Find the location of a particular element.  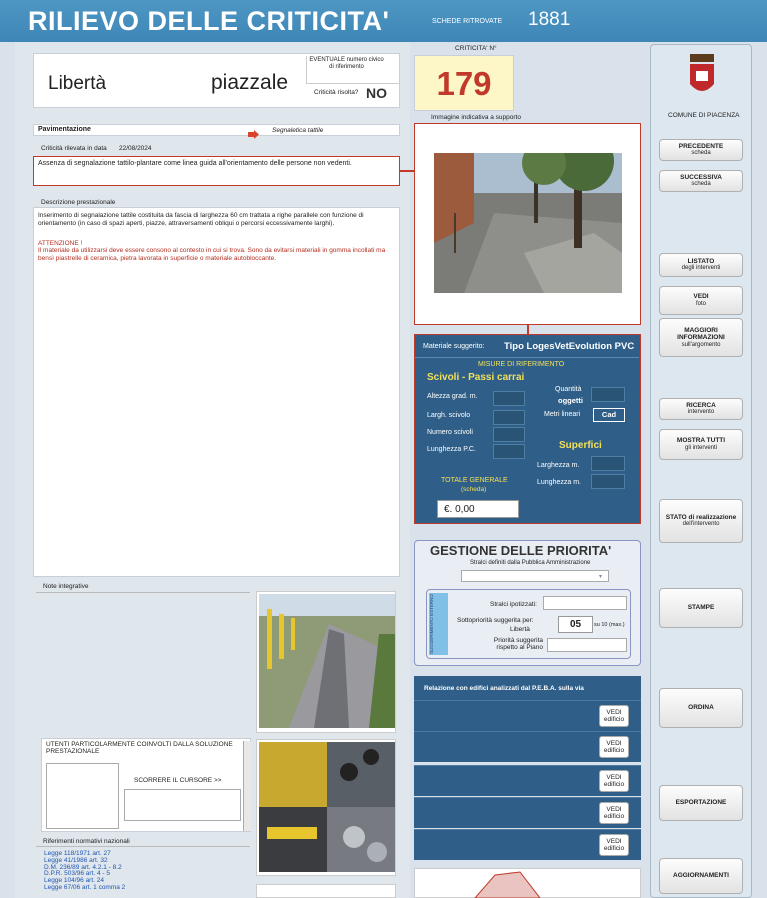

sidebar-button-successiva: SUCCESSIVA scheda is located at coordinates (701, 181).